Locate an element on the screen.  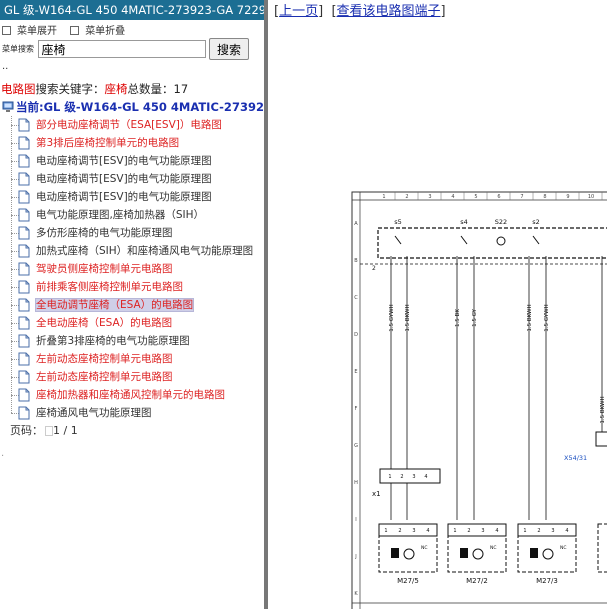
collapse-icon is located at coordinates (75, 30).